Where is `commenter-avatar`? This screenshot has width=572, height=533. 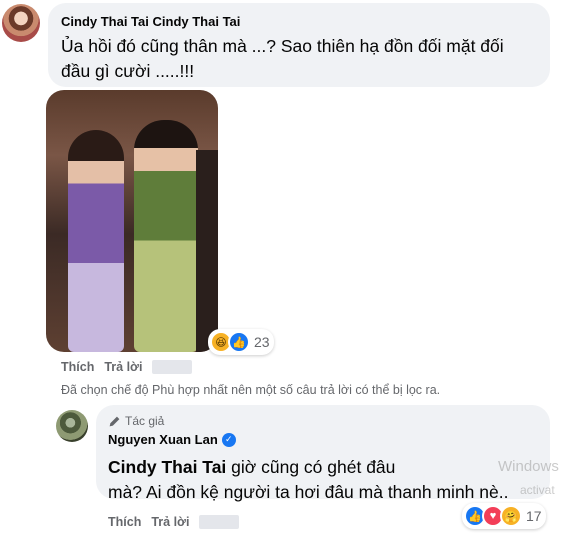
commenter-avatar is located at coordinates (21, 23).